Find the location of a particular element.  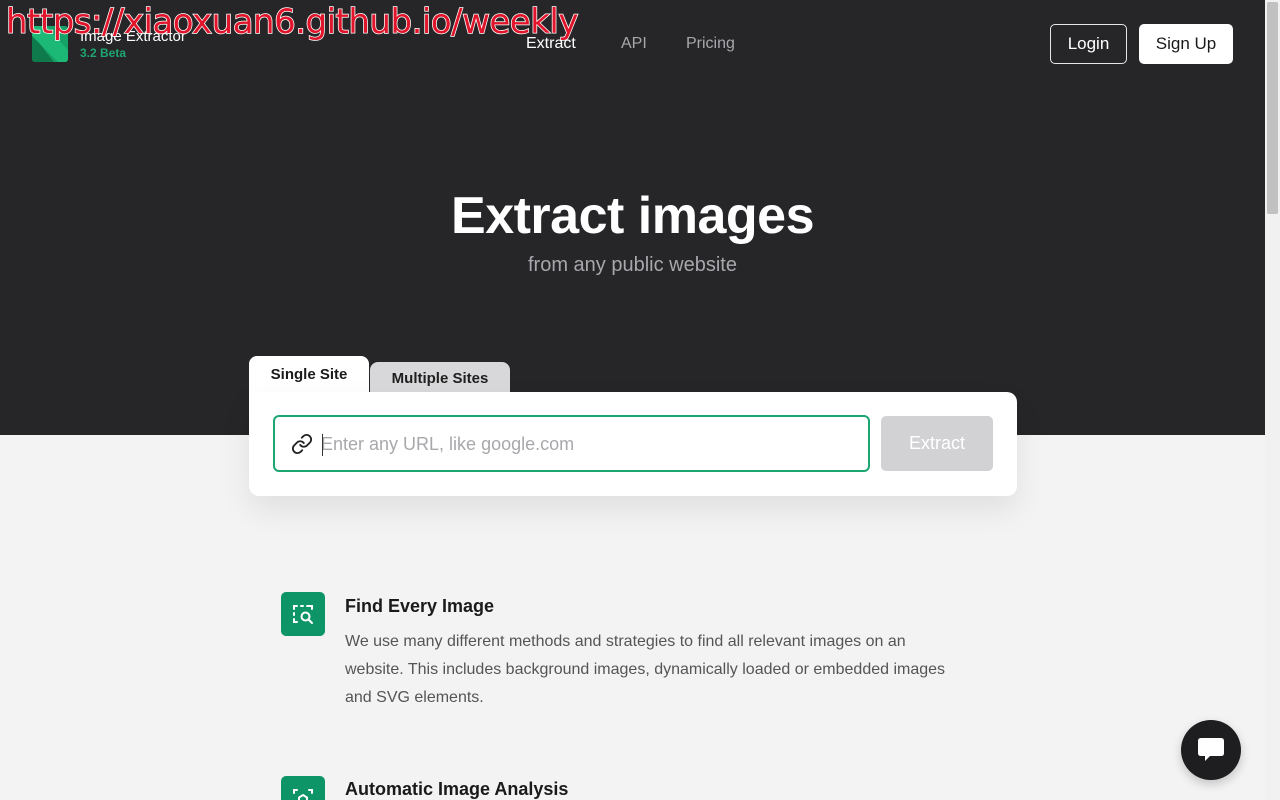

extract-card: Extract is located at coordinates (633, 444).